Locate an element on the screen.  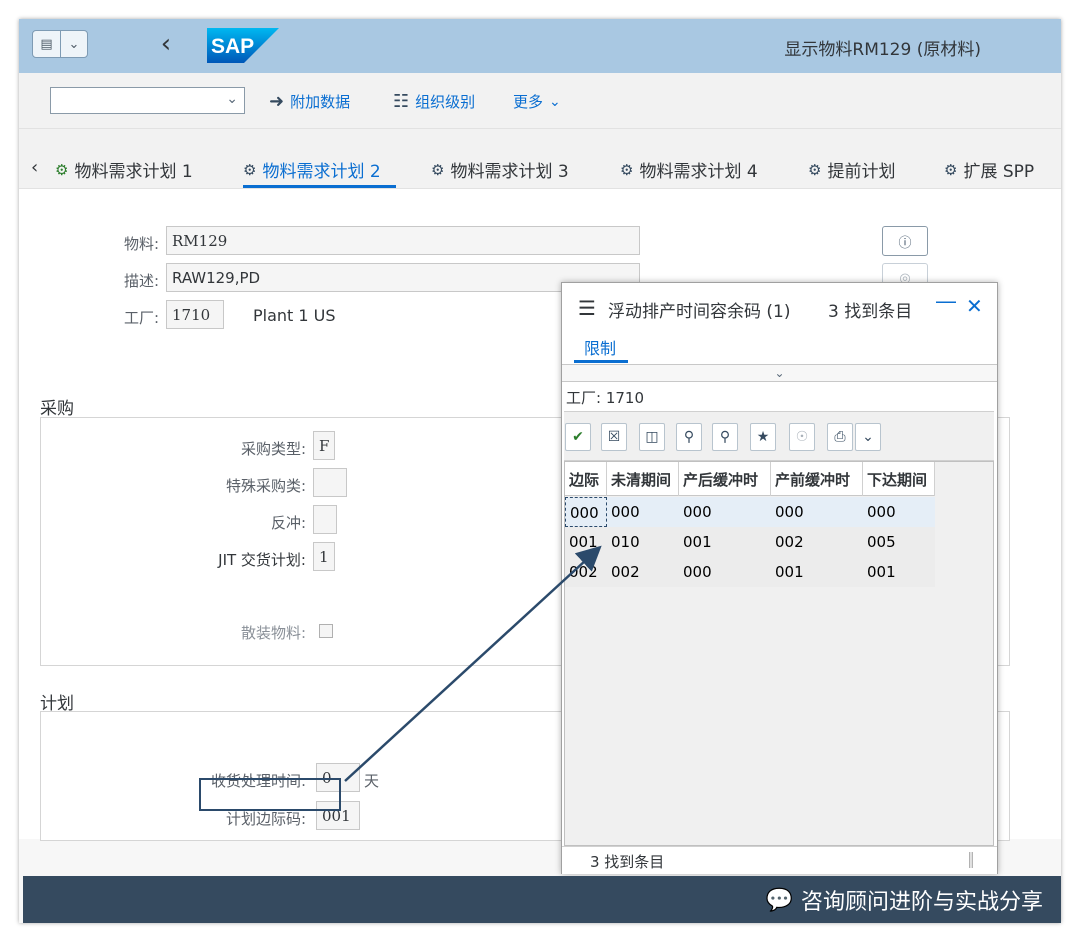
arrow-line is located at coordinates (473, 663).